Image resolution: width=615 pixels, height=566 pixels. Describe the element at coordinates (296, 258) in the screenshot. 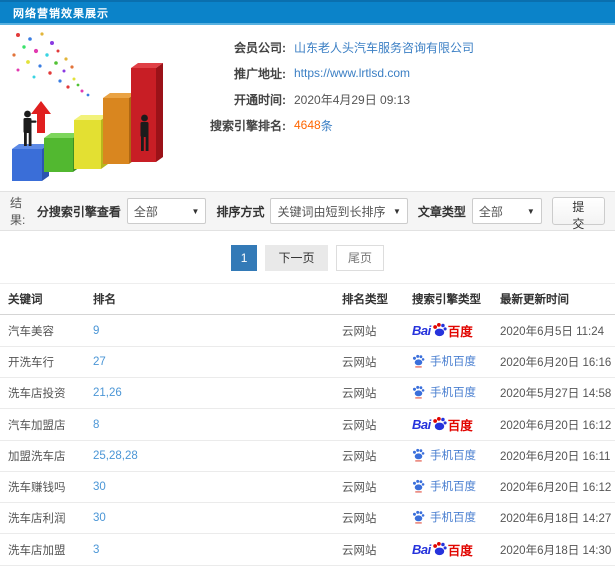

I see `next-page-button: 下一页` at that location.